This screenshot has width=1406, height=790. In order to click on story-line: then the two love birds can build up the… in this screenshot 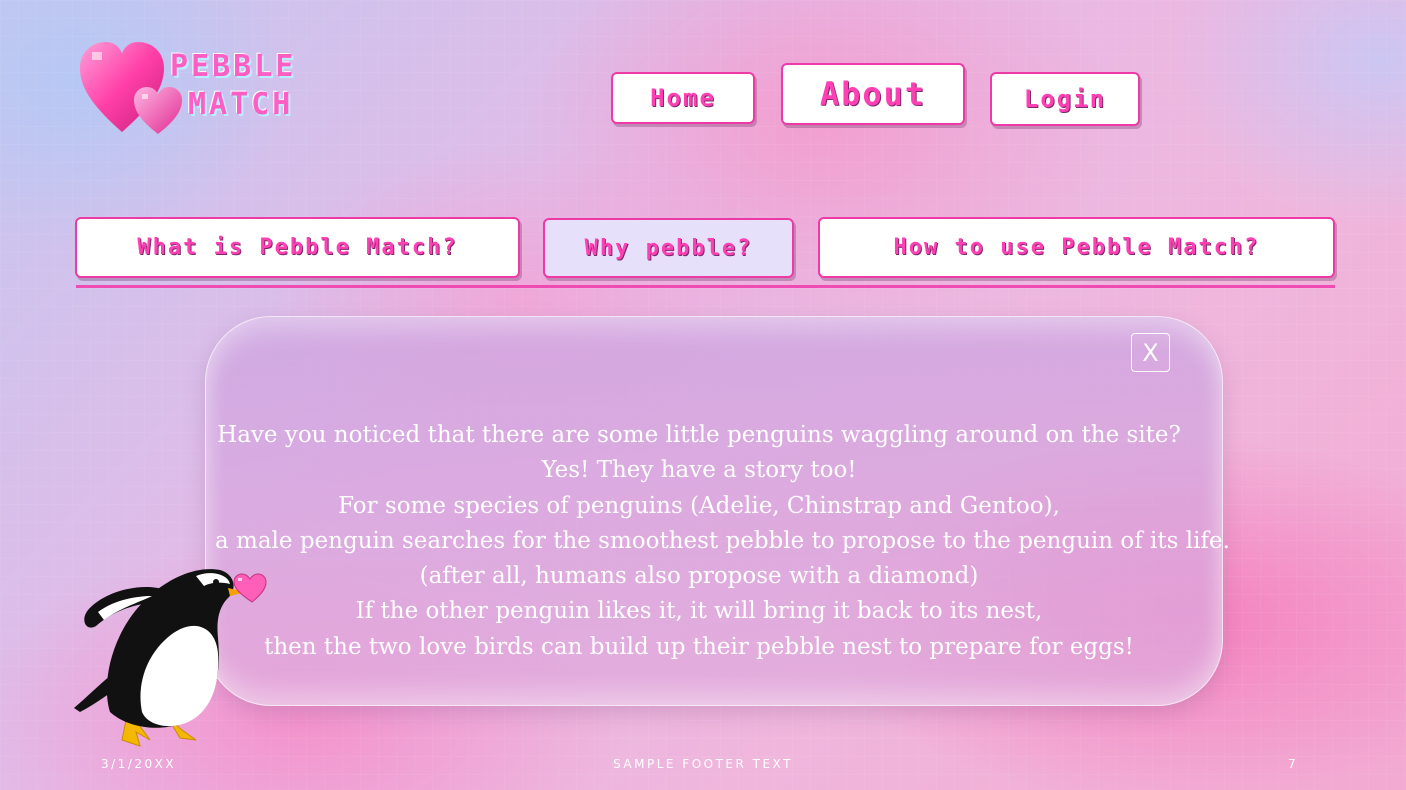, I will do `click(699, 646)`.